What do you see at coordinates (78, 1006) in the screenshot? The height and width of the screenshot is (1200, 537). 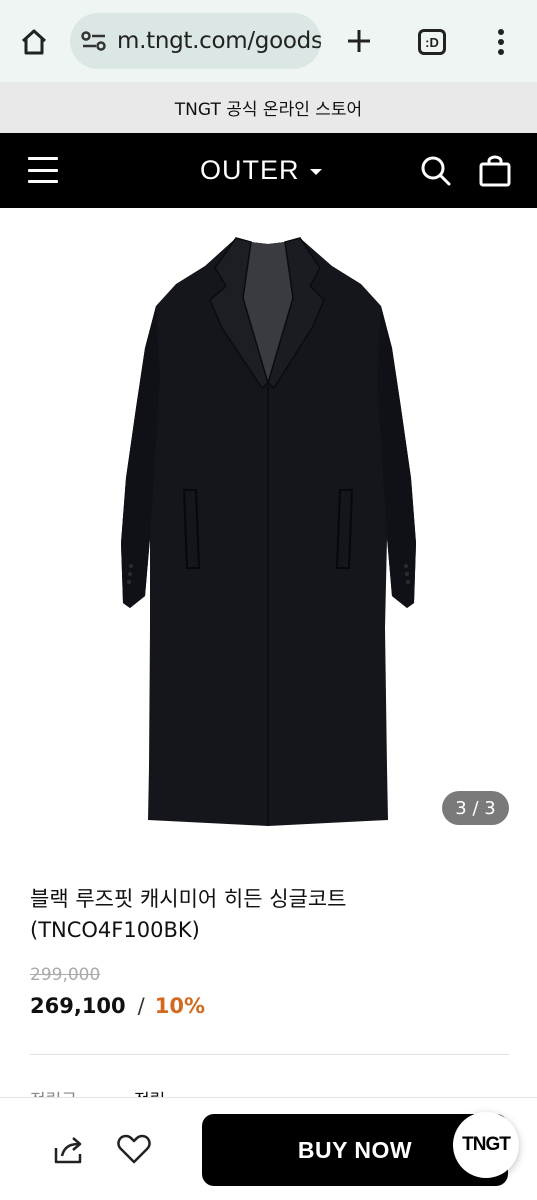 I see `sale-price: 269,100` at bounding box center [78, 1006].